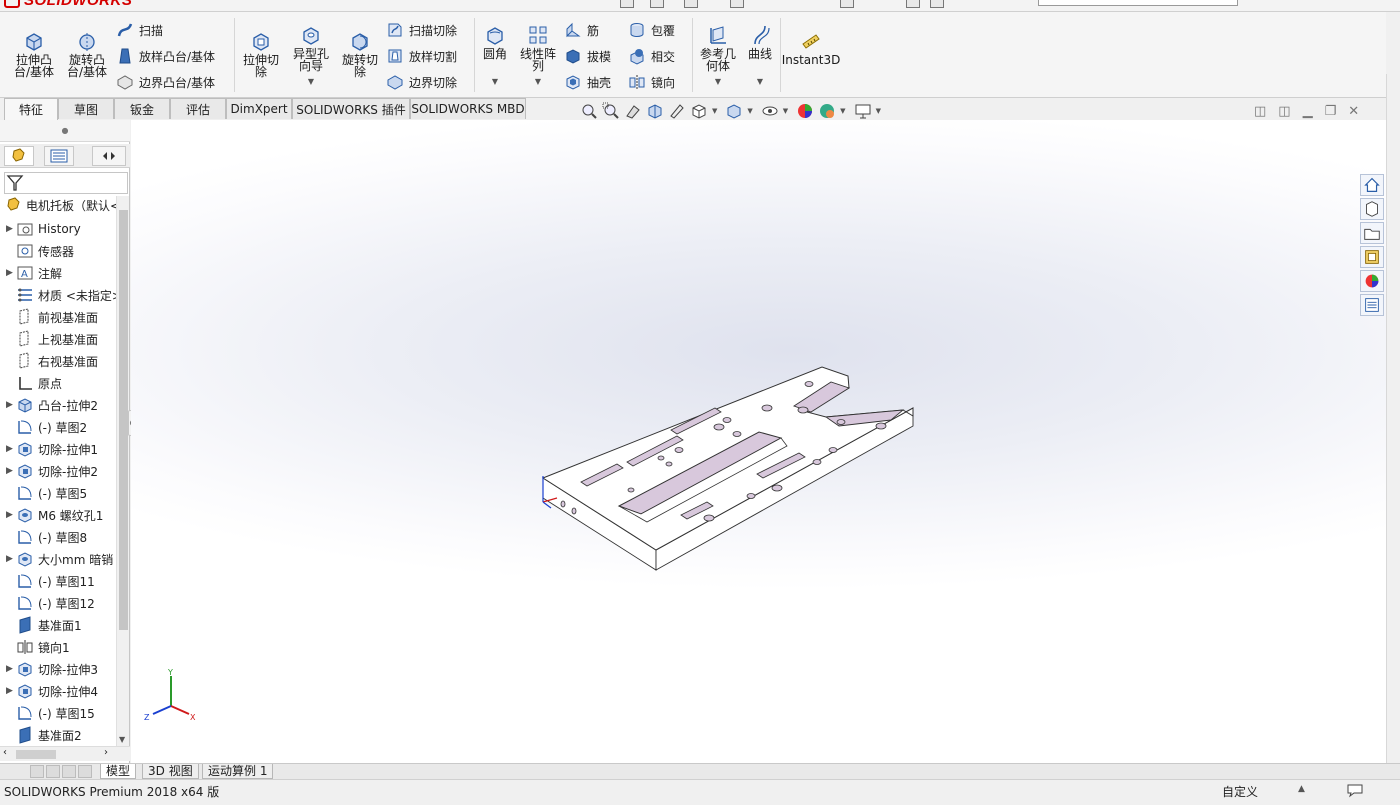 This screenshot has height=805, width=1400. What do you see at coordinates (86, 108) in the screenshot?
I see `tab-sketch: 草图` at bounding box center [86, 108].